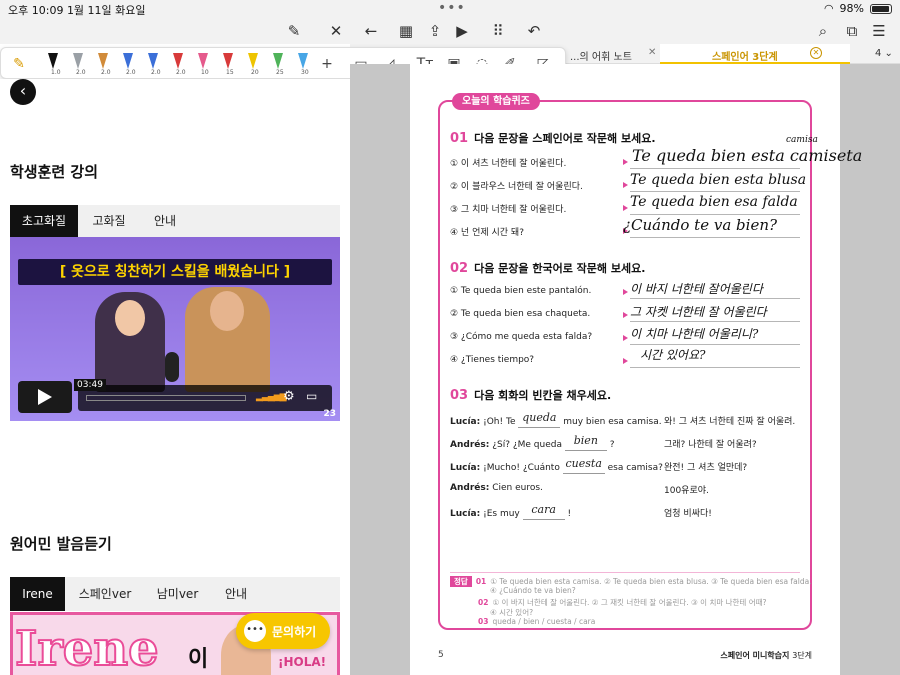  What do you see at coordinates (205, 72) in the screenshot?
I see `pen-size-label: 10` at bounding box center [205, 72].